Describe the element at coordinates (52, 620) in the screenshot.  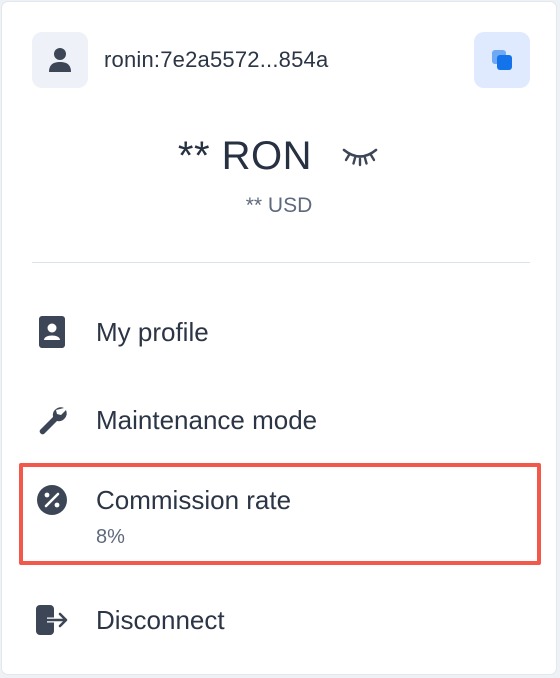
I see `logout-icon` at that location.